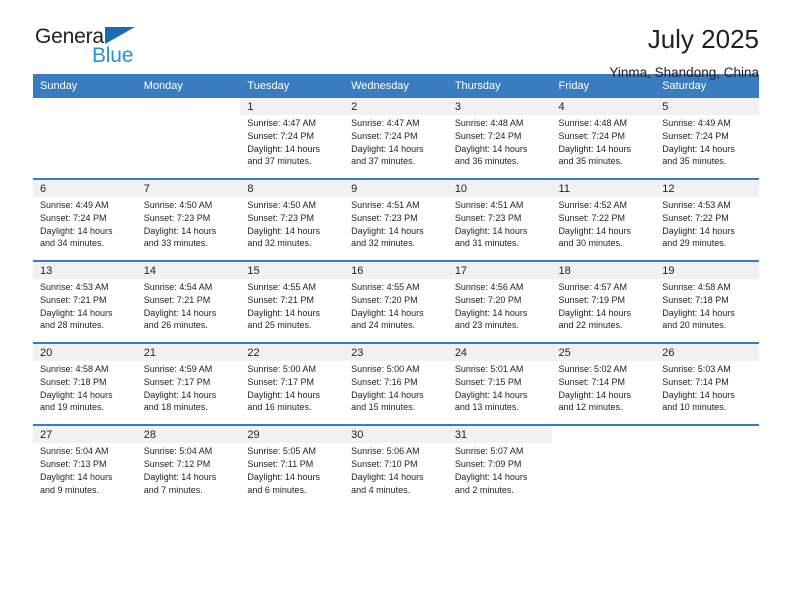 The height and width of the screenshot is (612, 792). What do you see at coordinates (396, 189) in the screenshot?
I see `day-number-9: 9` at bounding box center [396, 189].